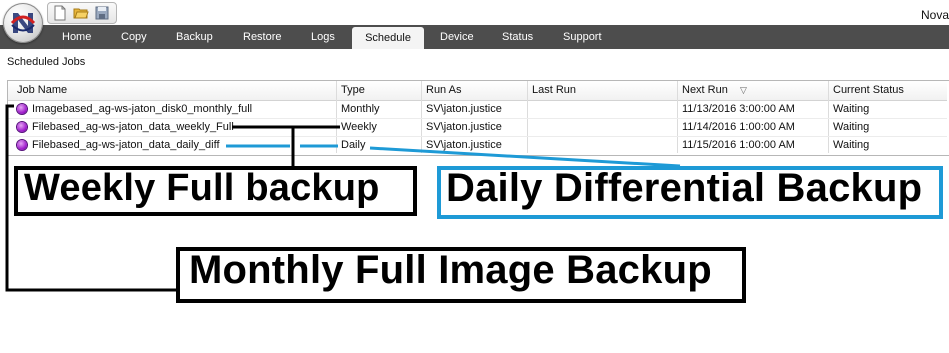 The width and height of the screenshot is (949, 353). I want to click on app-logo, so click(23, 23).